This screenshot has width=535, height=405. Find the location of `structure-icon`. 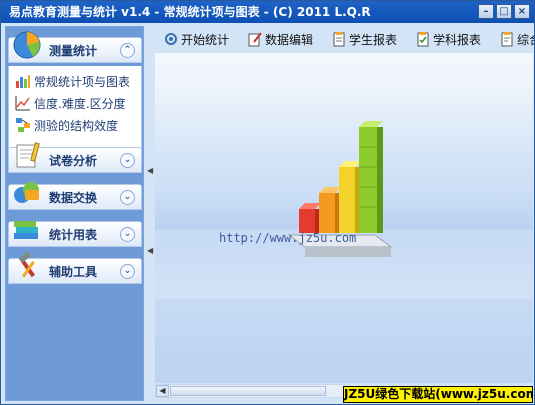

structure-icon is located at coordinates (23, 125).